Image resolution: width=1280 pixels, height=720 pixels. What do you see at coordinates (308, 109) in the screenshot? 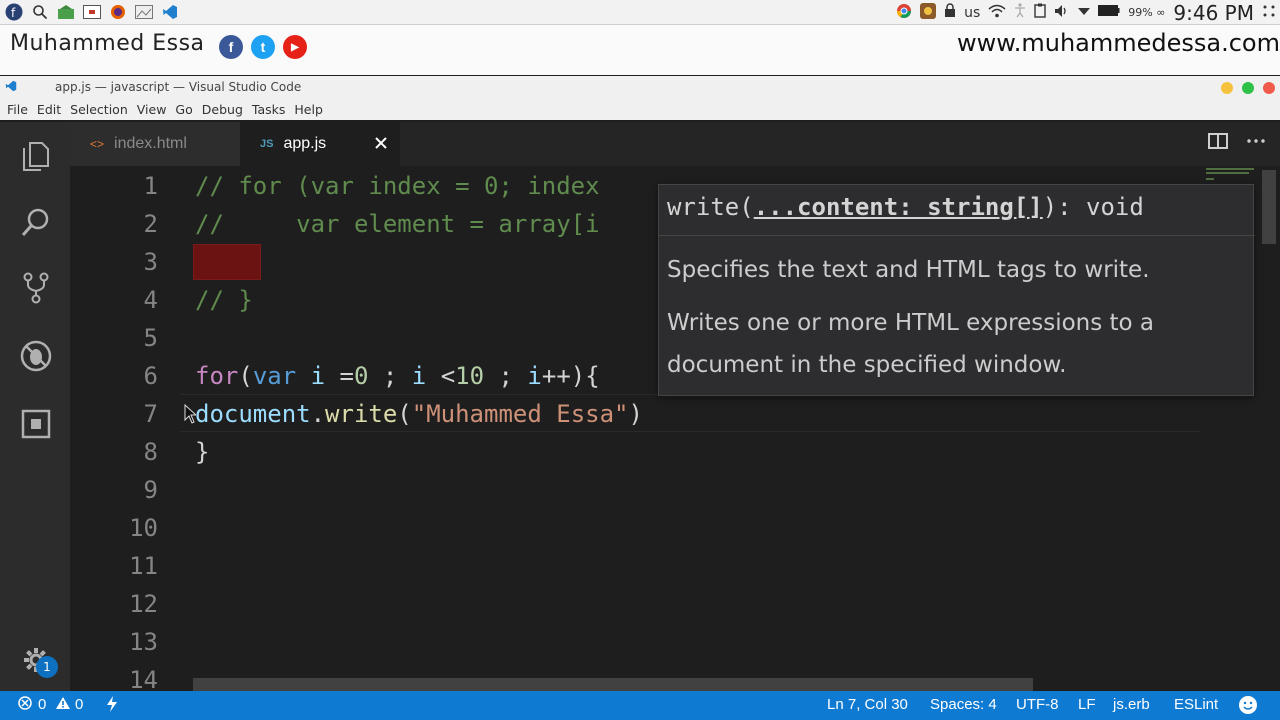
I see `menu-help: Help` at bounding box center [308, 109].